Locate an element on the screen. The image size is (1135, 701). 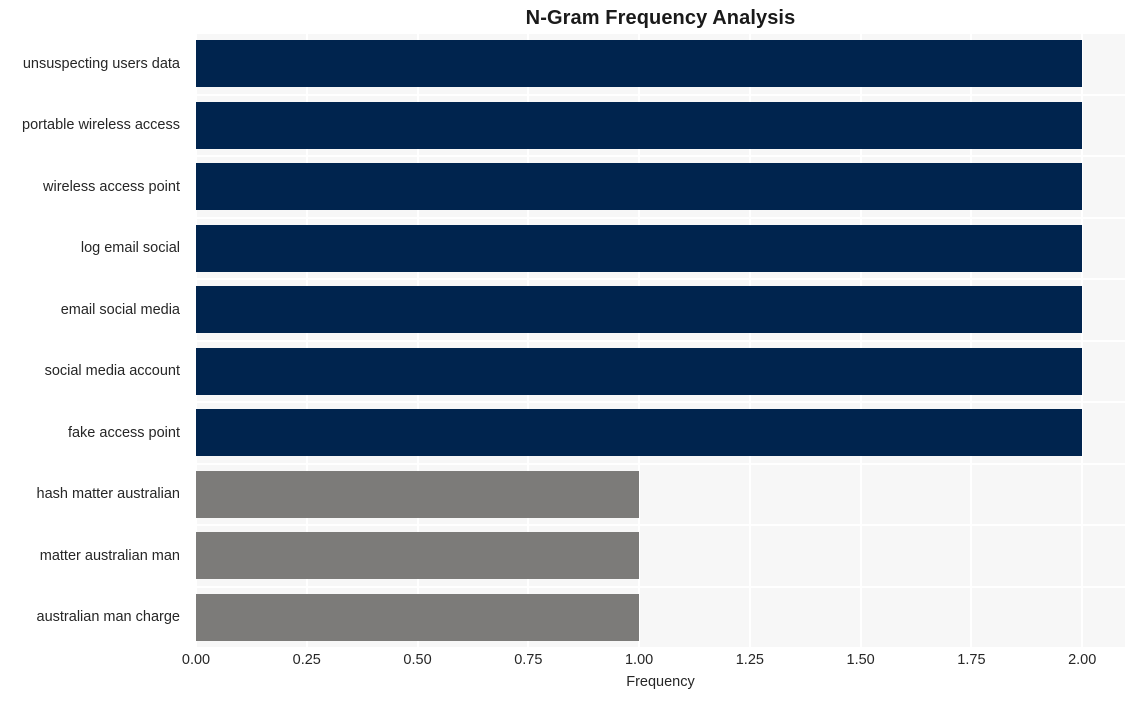
x-axis-tick-labels: 0.00 0.25 0.50 0.75 1.00 1.25 1.50 1.75 2.00 is located at coordinates (653, 662).